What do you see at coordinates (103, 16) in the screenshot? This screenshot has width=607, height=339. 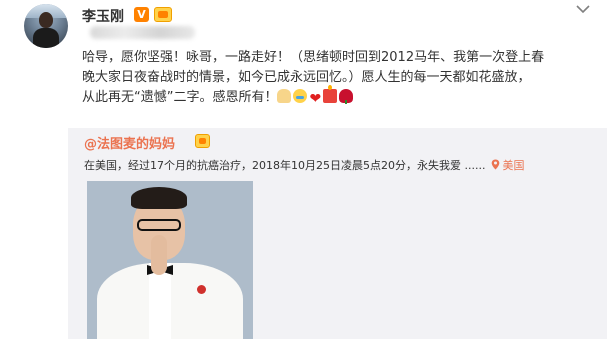 I see `author-name: 李玉刚` at bounding box center [103, 16].